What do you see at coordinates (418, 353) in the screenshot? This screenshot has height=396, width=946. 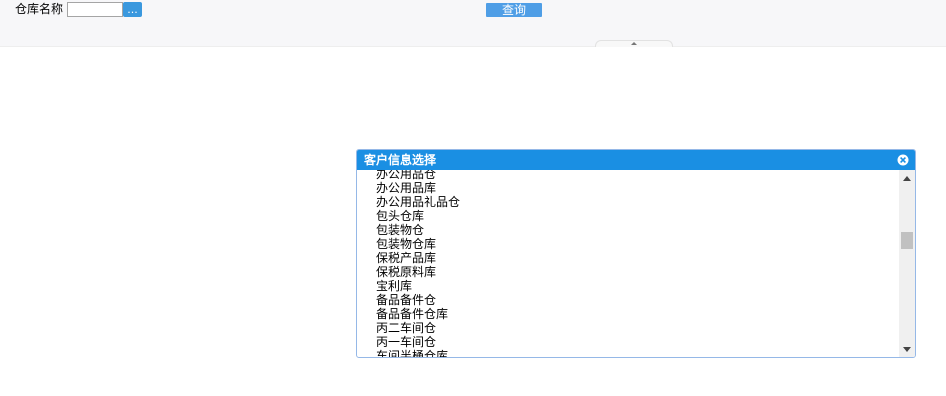 I see `list-item: 车间半桶仓库` at bounding box center [418, 353].